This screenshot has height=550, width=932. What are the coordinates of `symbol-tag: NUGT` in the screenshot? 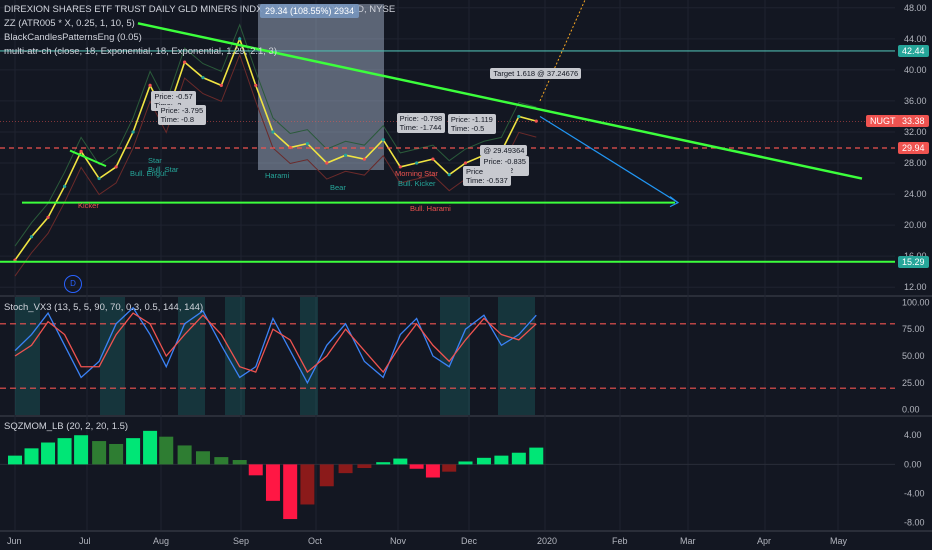 It's located at (883, 121).